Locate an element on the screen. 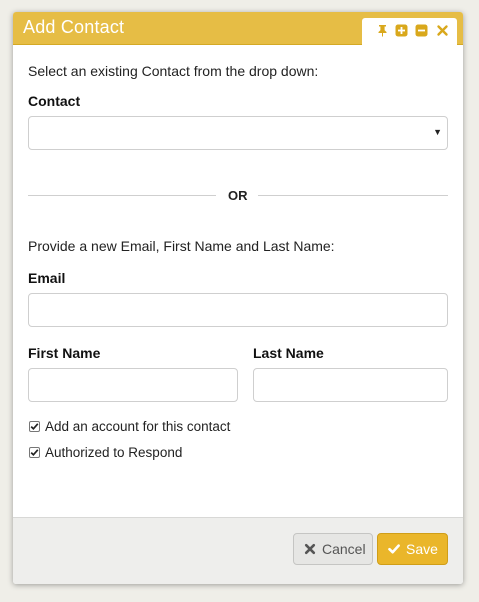  save-button: Save is located at coordinates (412, 549).